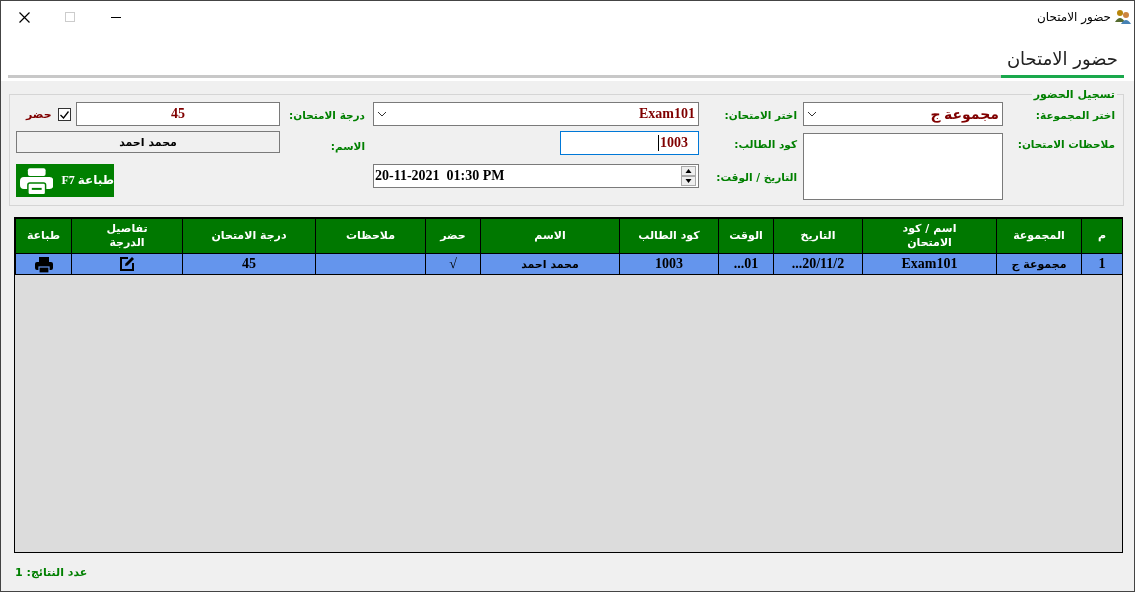 This screenshot has width=1135, height=592. I want to click on column-header: الاسم, so click(550, 236).